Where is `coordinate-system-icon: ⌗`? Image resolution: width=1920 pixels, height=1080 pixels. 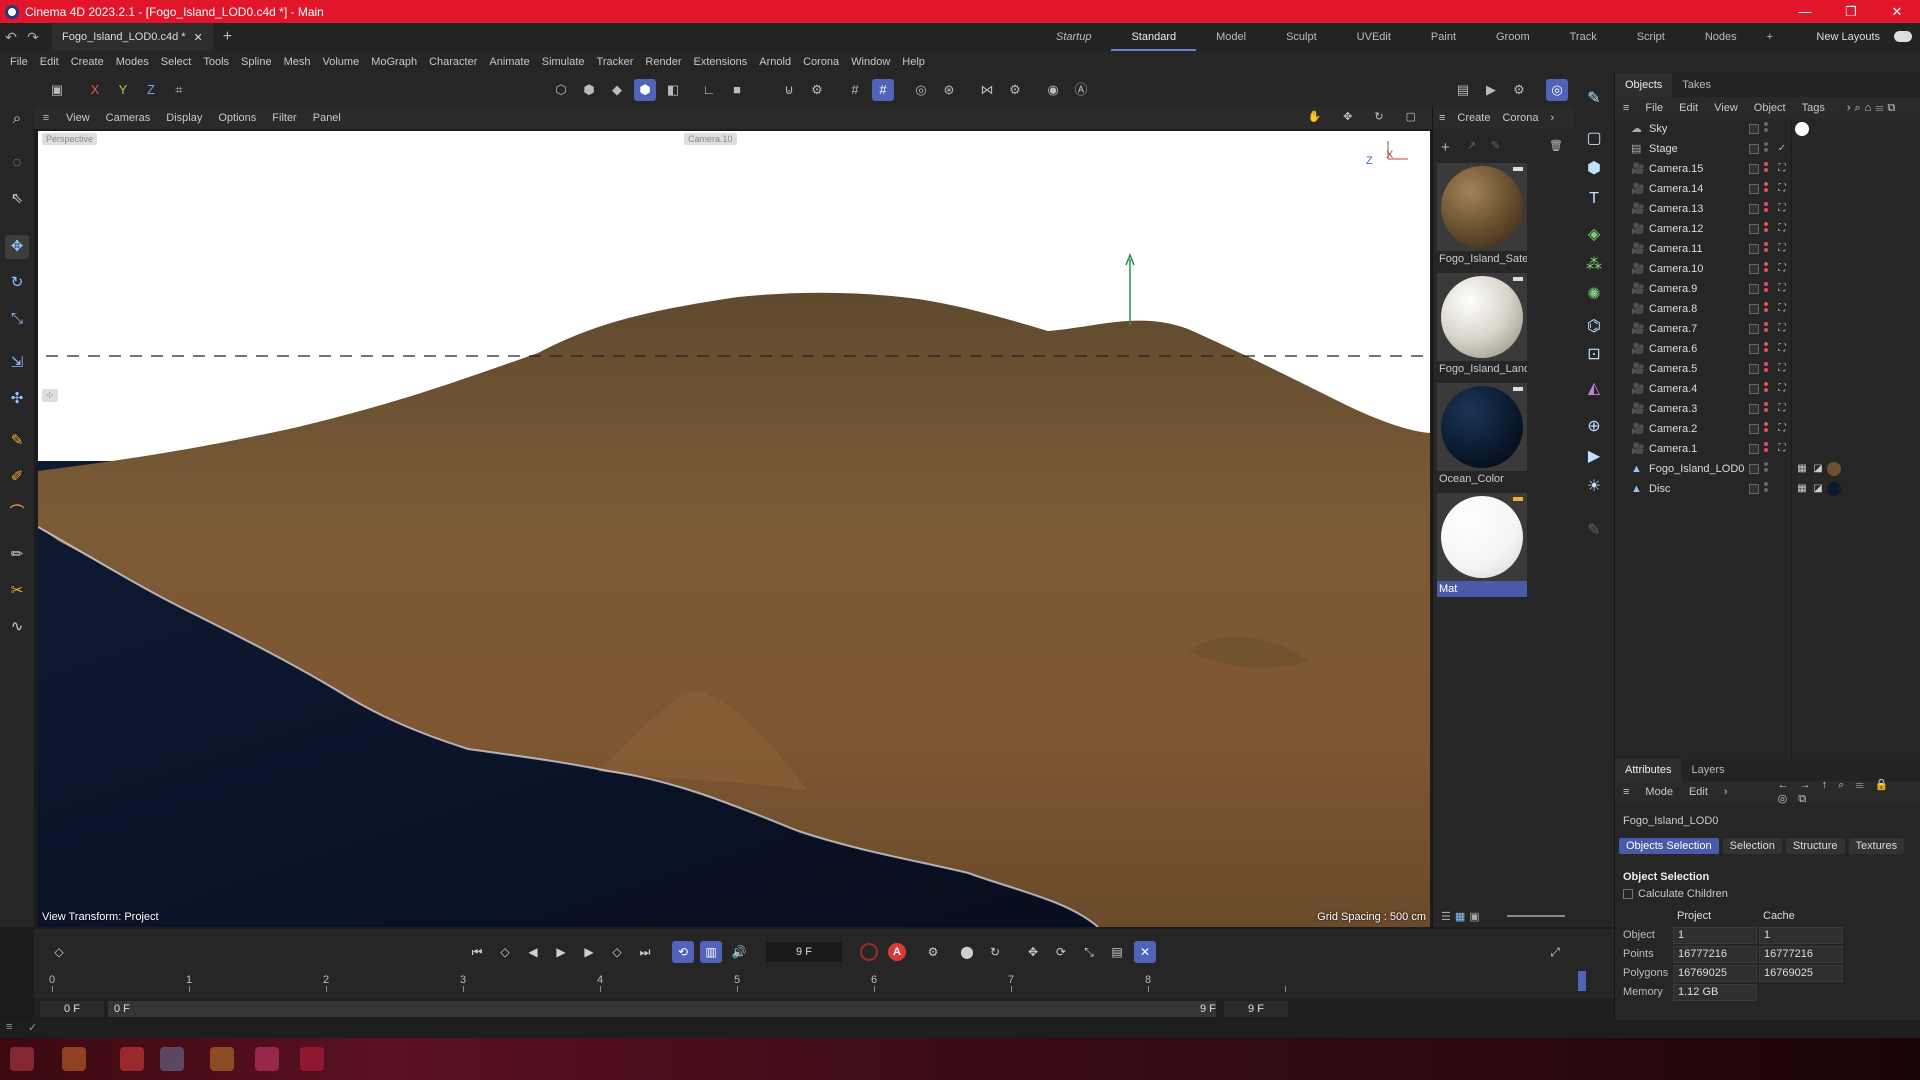 coordinate-system-icon: ⌗ is located at coordinates (179, 90).